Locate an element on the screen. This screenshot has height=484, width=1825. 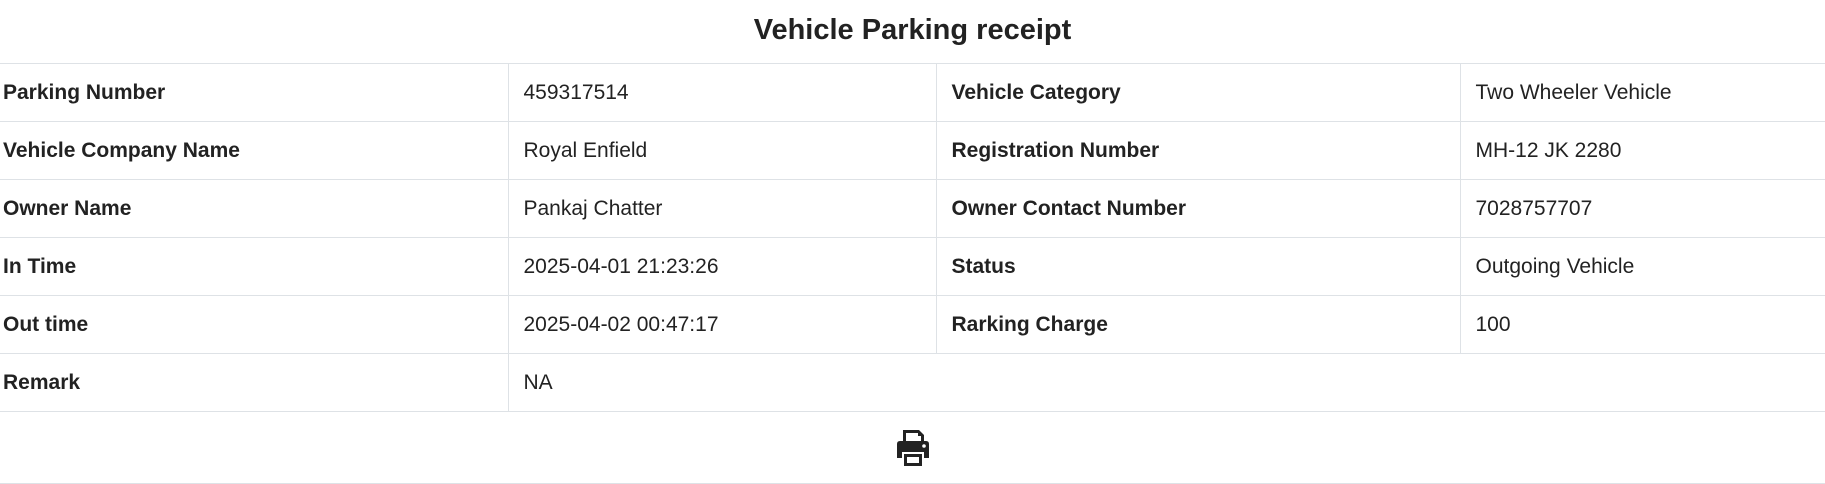
owner-name-label: Owner Name is located at coordinates (254, 208).